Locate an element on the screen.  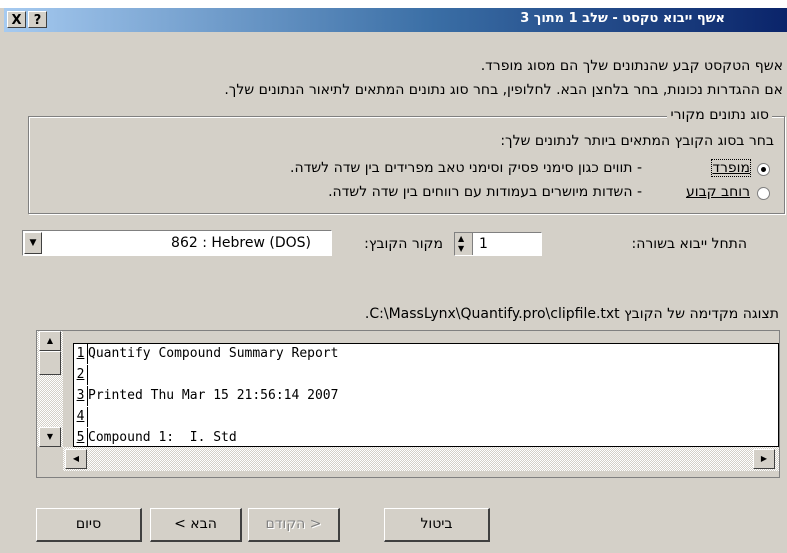
preview-row: 5 Compound 1: I. Std is located at coordinates (426, 437).